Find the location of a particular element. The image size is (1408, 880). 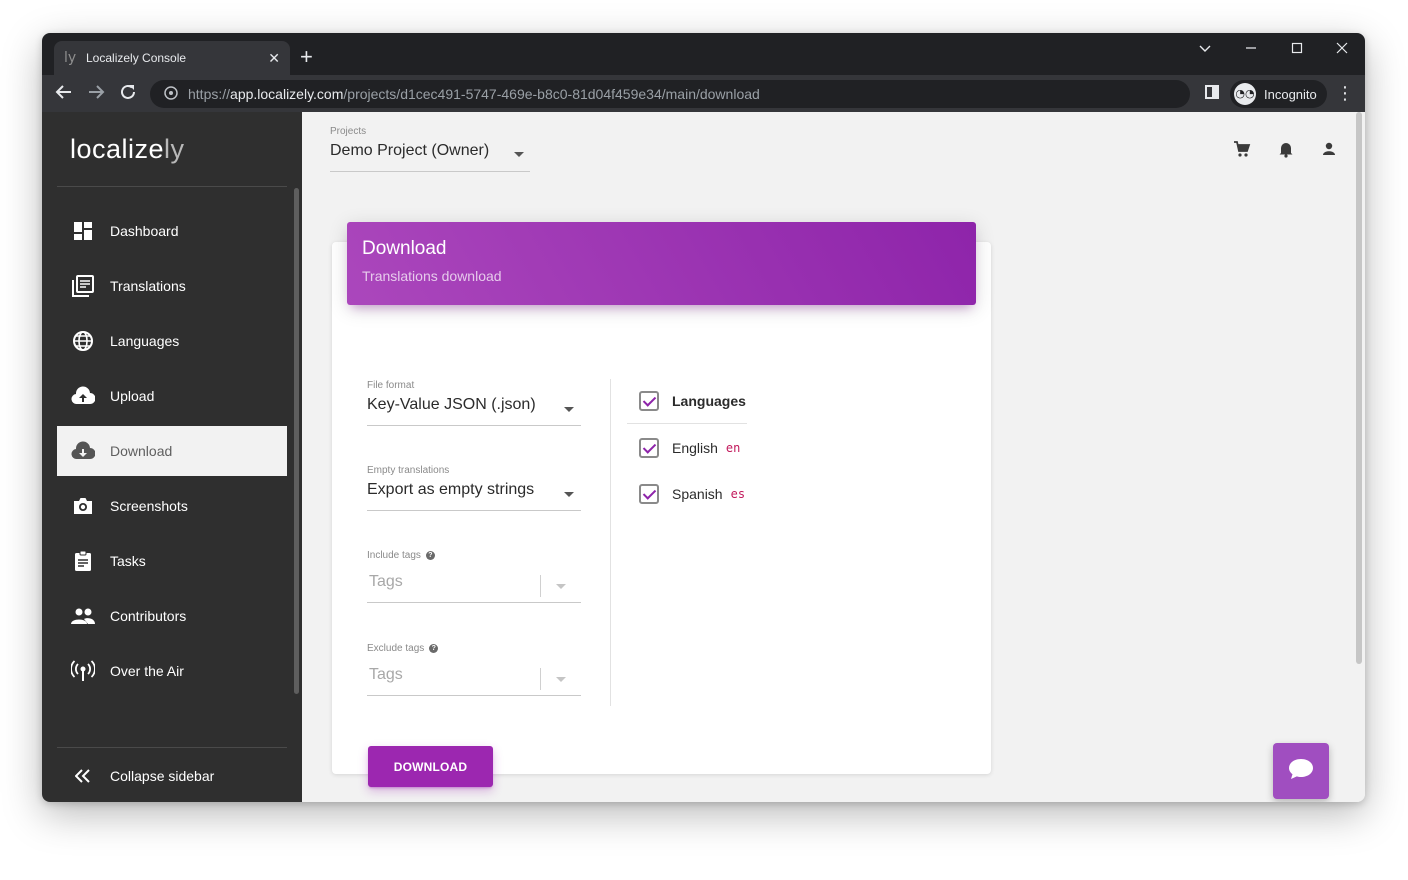

clipboard-icon is located at coordinates (83, 561).